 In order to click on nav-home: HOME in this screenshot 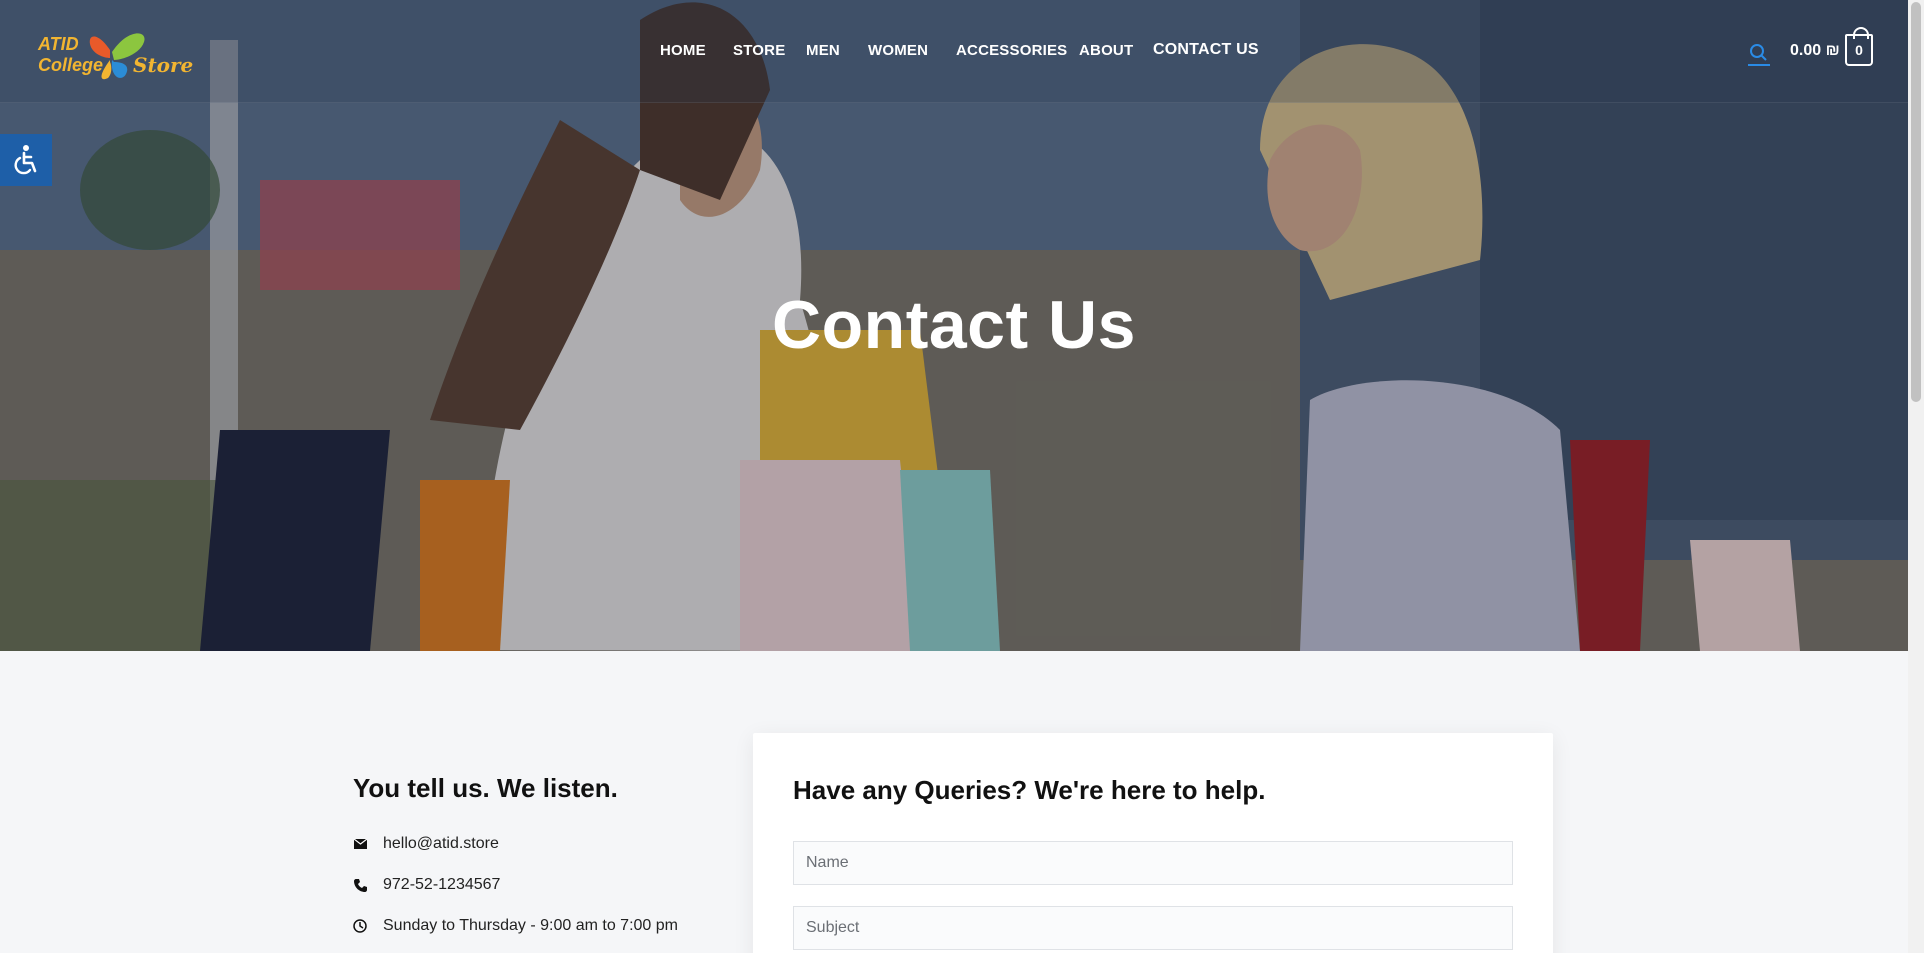, I will do `click(683, 50)`.